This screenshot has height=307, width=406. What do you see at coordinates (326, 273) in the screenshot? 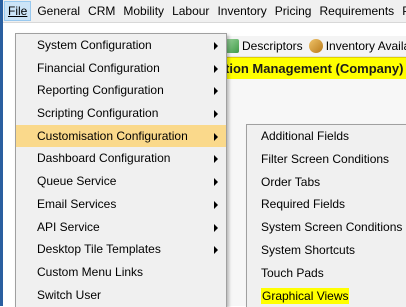
I see `submenu-item-touch-pads: Touch Pads` at bounding box center [326, 273].